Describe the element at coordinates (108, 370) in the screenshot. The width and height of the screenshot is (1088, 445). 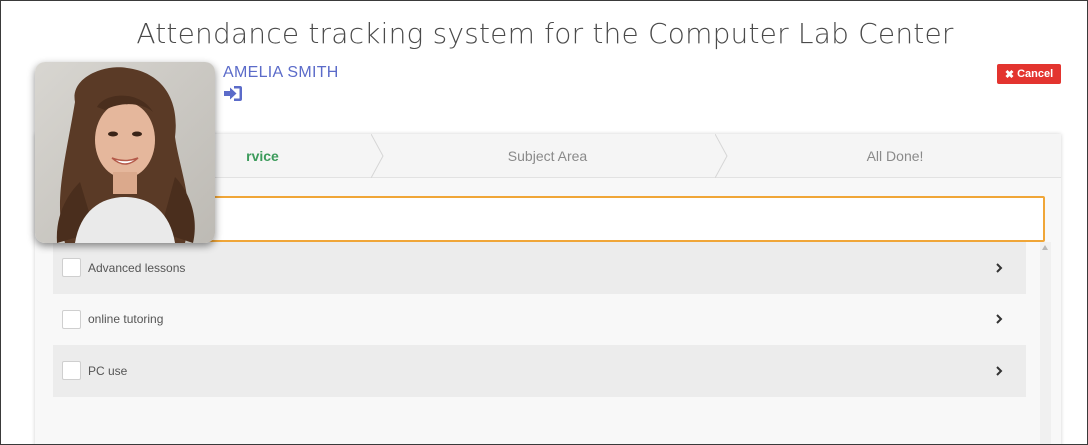
I see `item-label: PC use` at that location.